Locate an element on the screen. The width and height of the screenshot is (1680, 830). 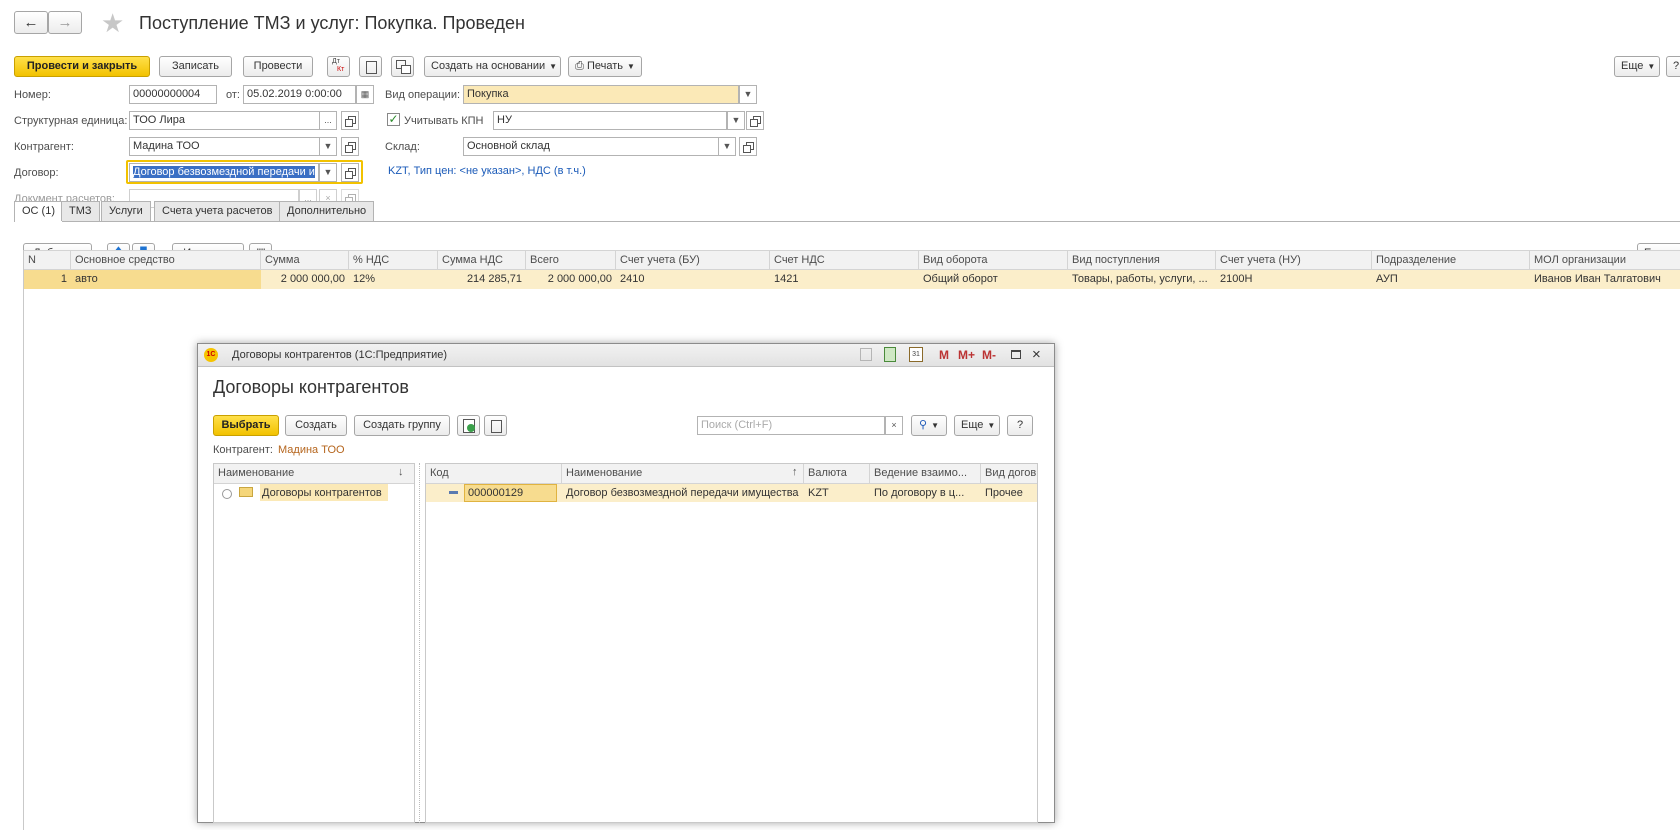
unit-label: Структурная единица: is located at coordinates (71, 121).